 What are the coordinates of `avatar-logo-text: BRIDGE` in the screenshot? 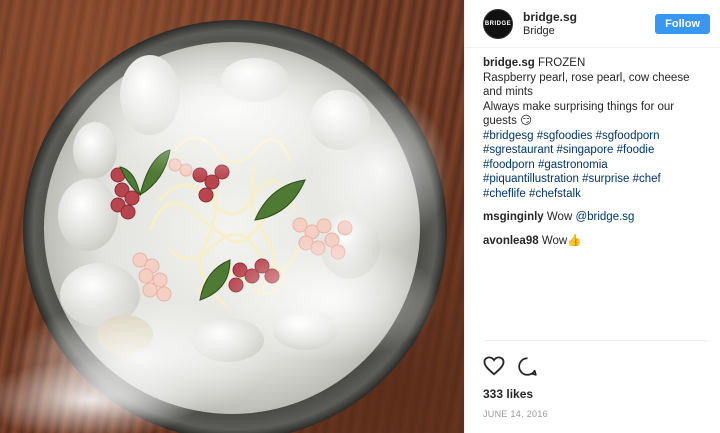 It's located at (498, 23).